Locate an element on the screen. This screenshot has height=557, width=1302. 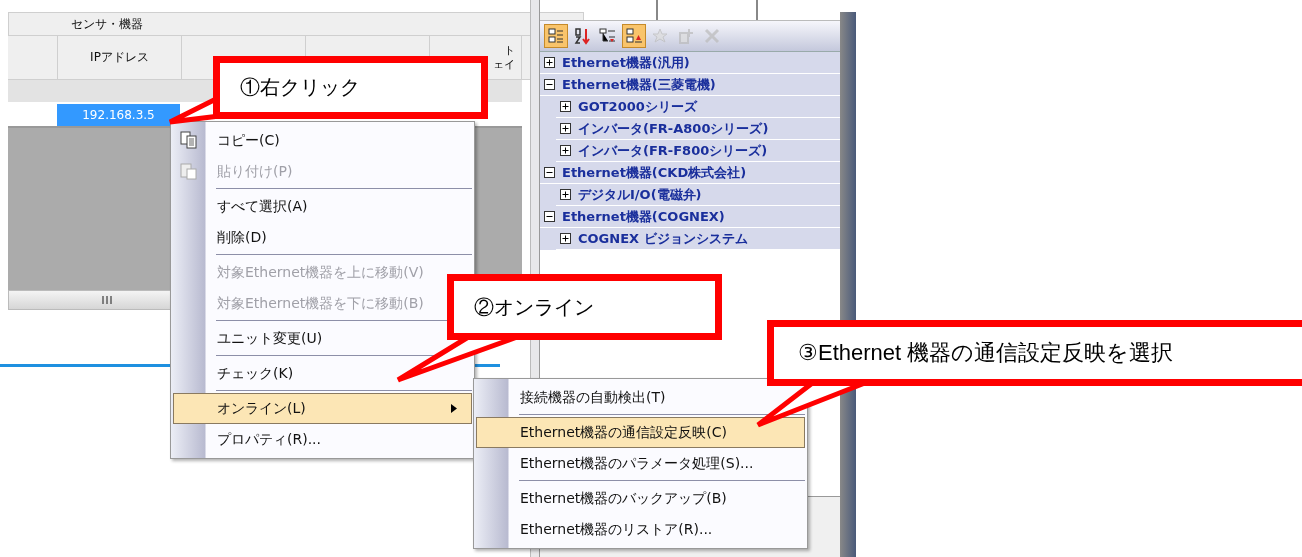
paste-icon is located at coordinates (189, 171).